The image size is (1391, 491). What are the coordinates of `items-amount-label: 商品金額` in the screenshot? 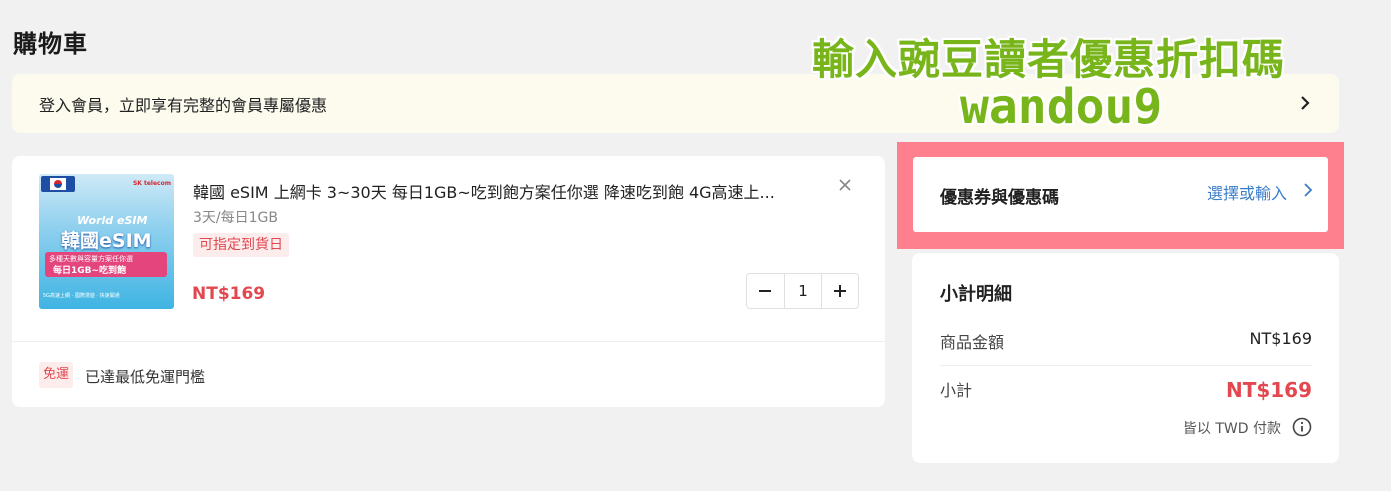 It's located at (972, 342).